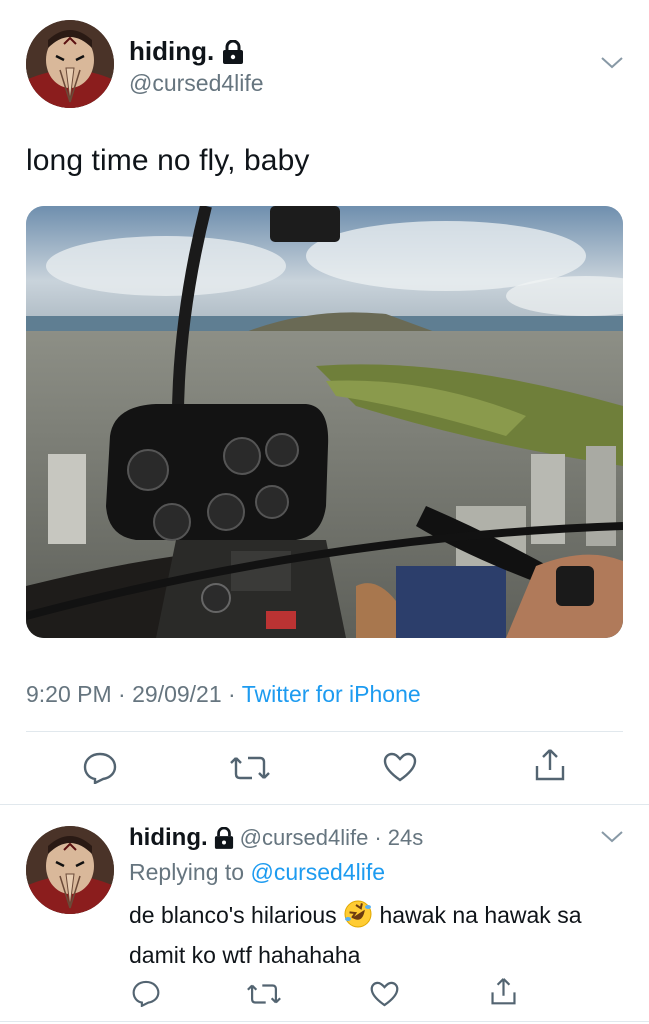 The image size is (649, 1024). What do you see at coordinates (168, 160) in the screenshot?
I see `tweet-text: long time no fly, baby` at bounding box center [168, 160].